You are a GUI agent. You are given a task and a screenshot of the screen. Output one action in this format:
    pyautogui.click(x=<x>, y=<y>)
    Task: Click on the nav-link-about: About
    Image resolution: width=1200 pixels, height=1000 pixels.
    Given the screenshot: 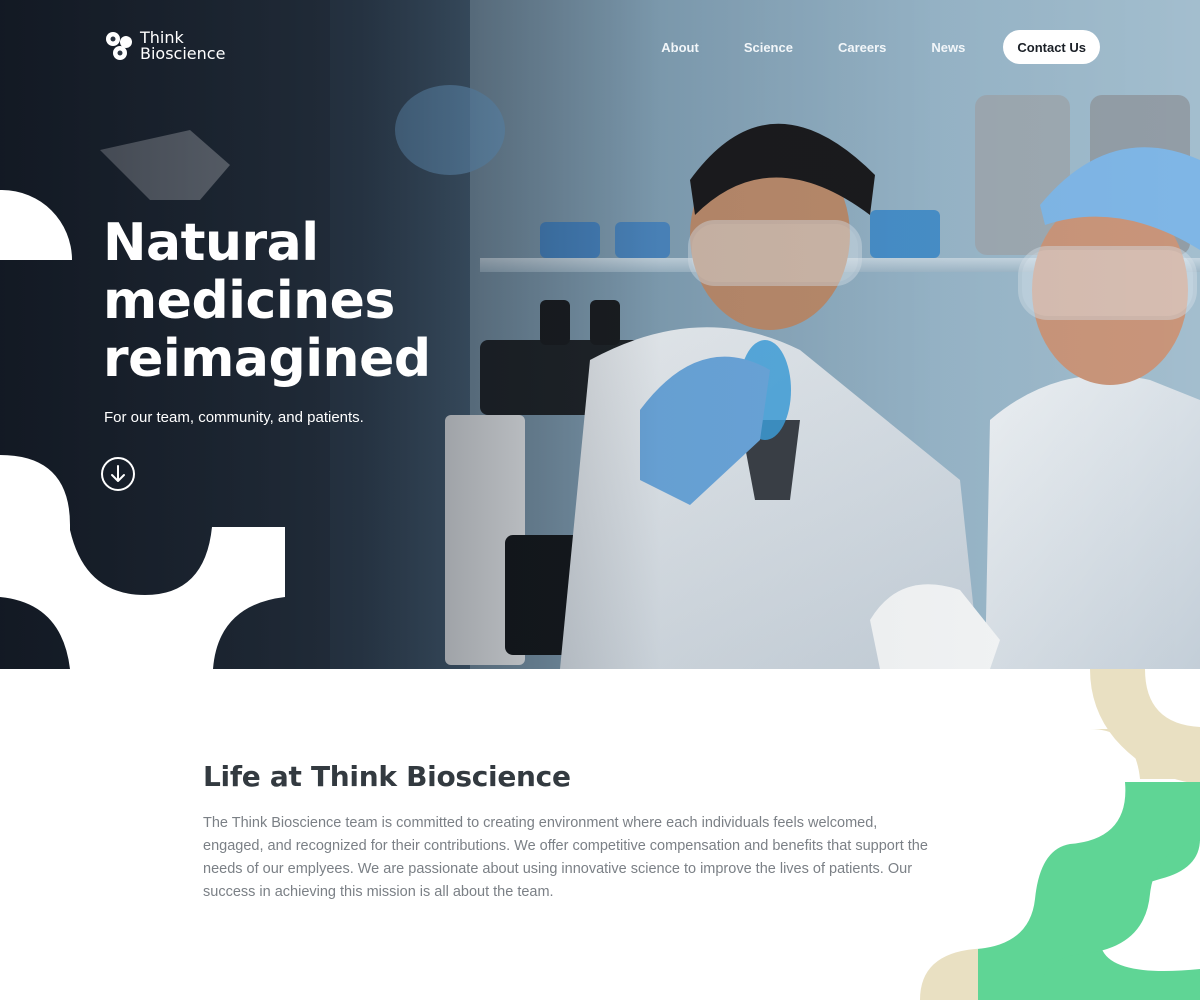 What is the action you would take?
    pyautogui.click(x=680, y=47)
    